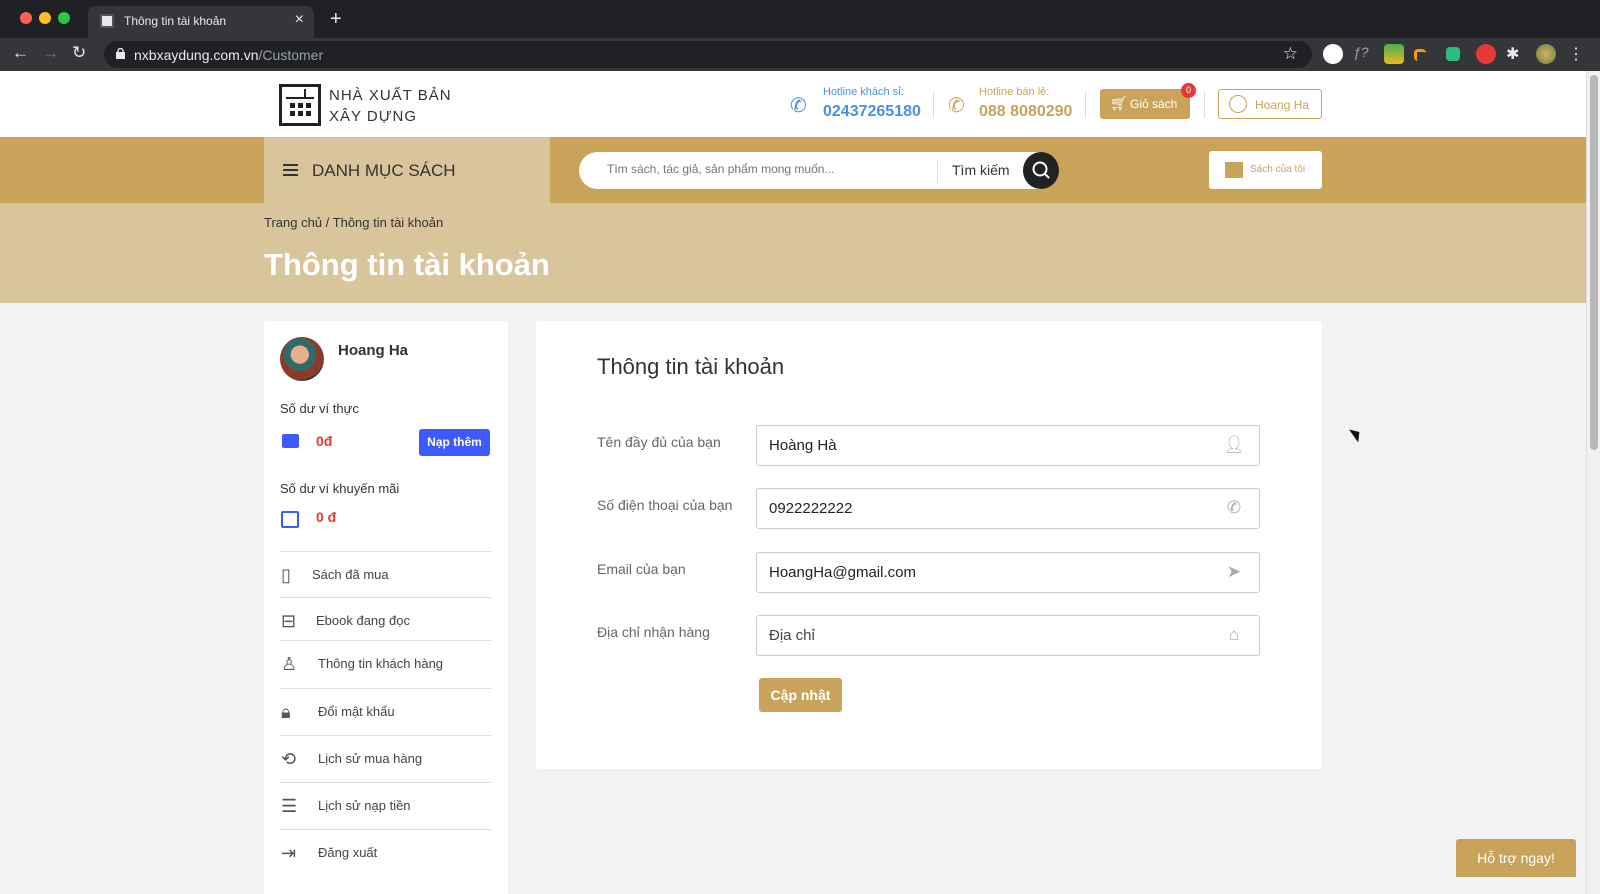  What do you see at coordinates (175, 21) in the screenshot?
I see `tab-title: Thông tin tài khoản` at bounding box center [175, 21].